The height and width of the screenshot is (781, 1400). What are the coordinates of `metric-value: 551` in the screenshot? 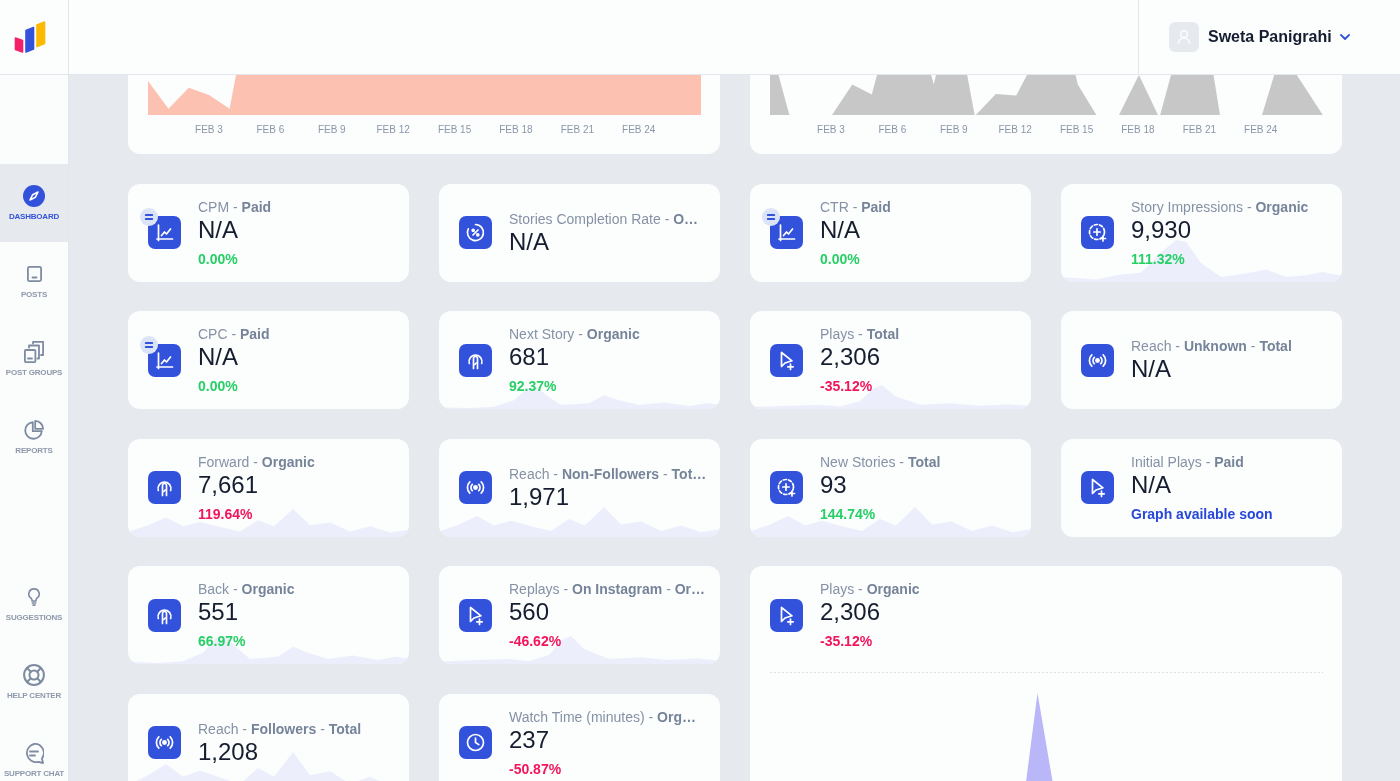 It's located at (218, 612).